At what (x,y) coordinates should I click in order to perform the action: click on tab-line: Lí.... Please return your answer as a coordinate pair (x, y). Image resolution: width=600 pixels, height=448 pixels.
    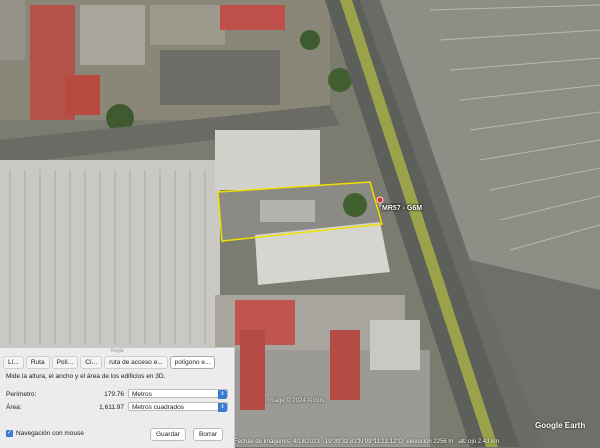
    Looking at the image, I should click on (13, 362).